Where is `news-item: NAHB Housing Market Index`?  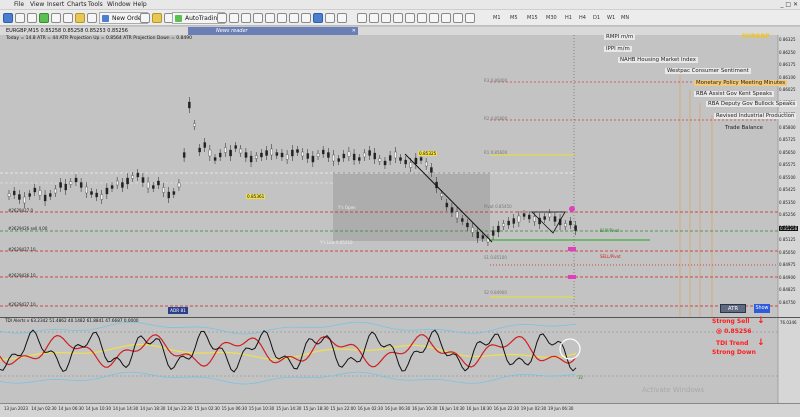 news-item: NAHB Housing Market Index is located at coordinates (658, 60).